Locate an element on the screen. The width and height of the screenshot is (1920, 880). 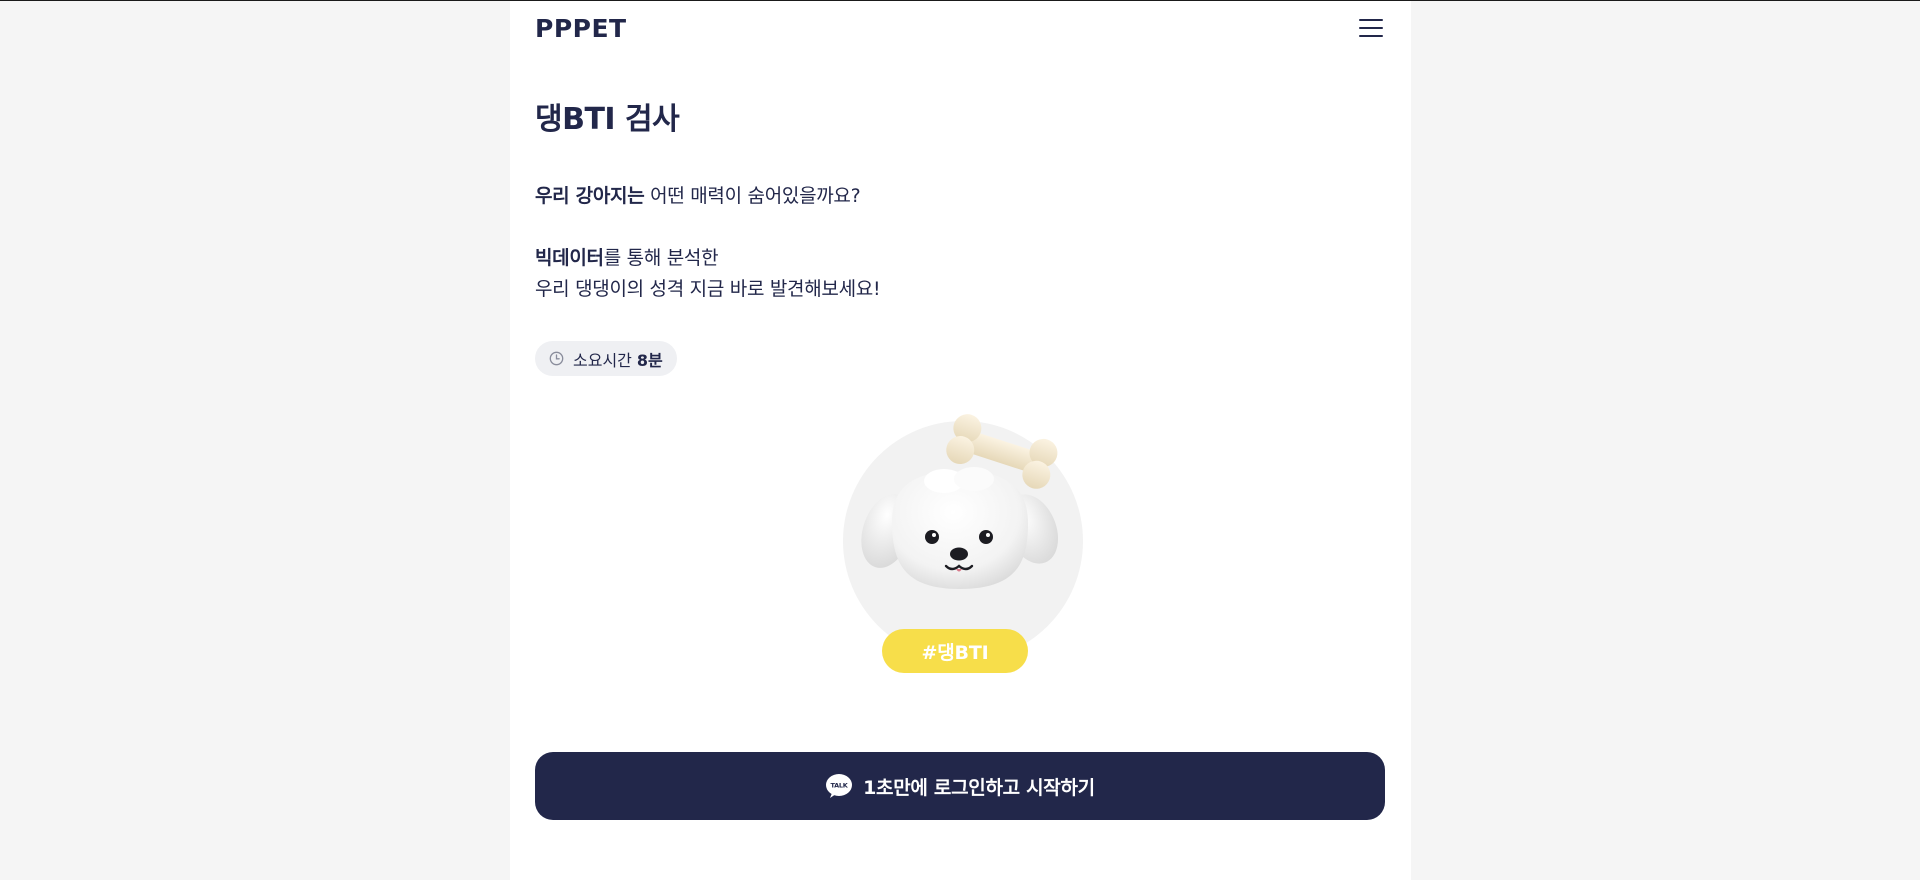
logo: PPPET is located at coordinates (581, 28).